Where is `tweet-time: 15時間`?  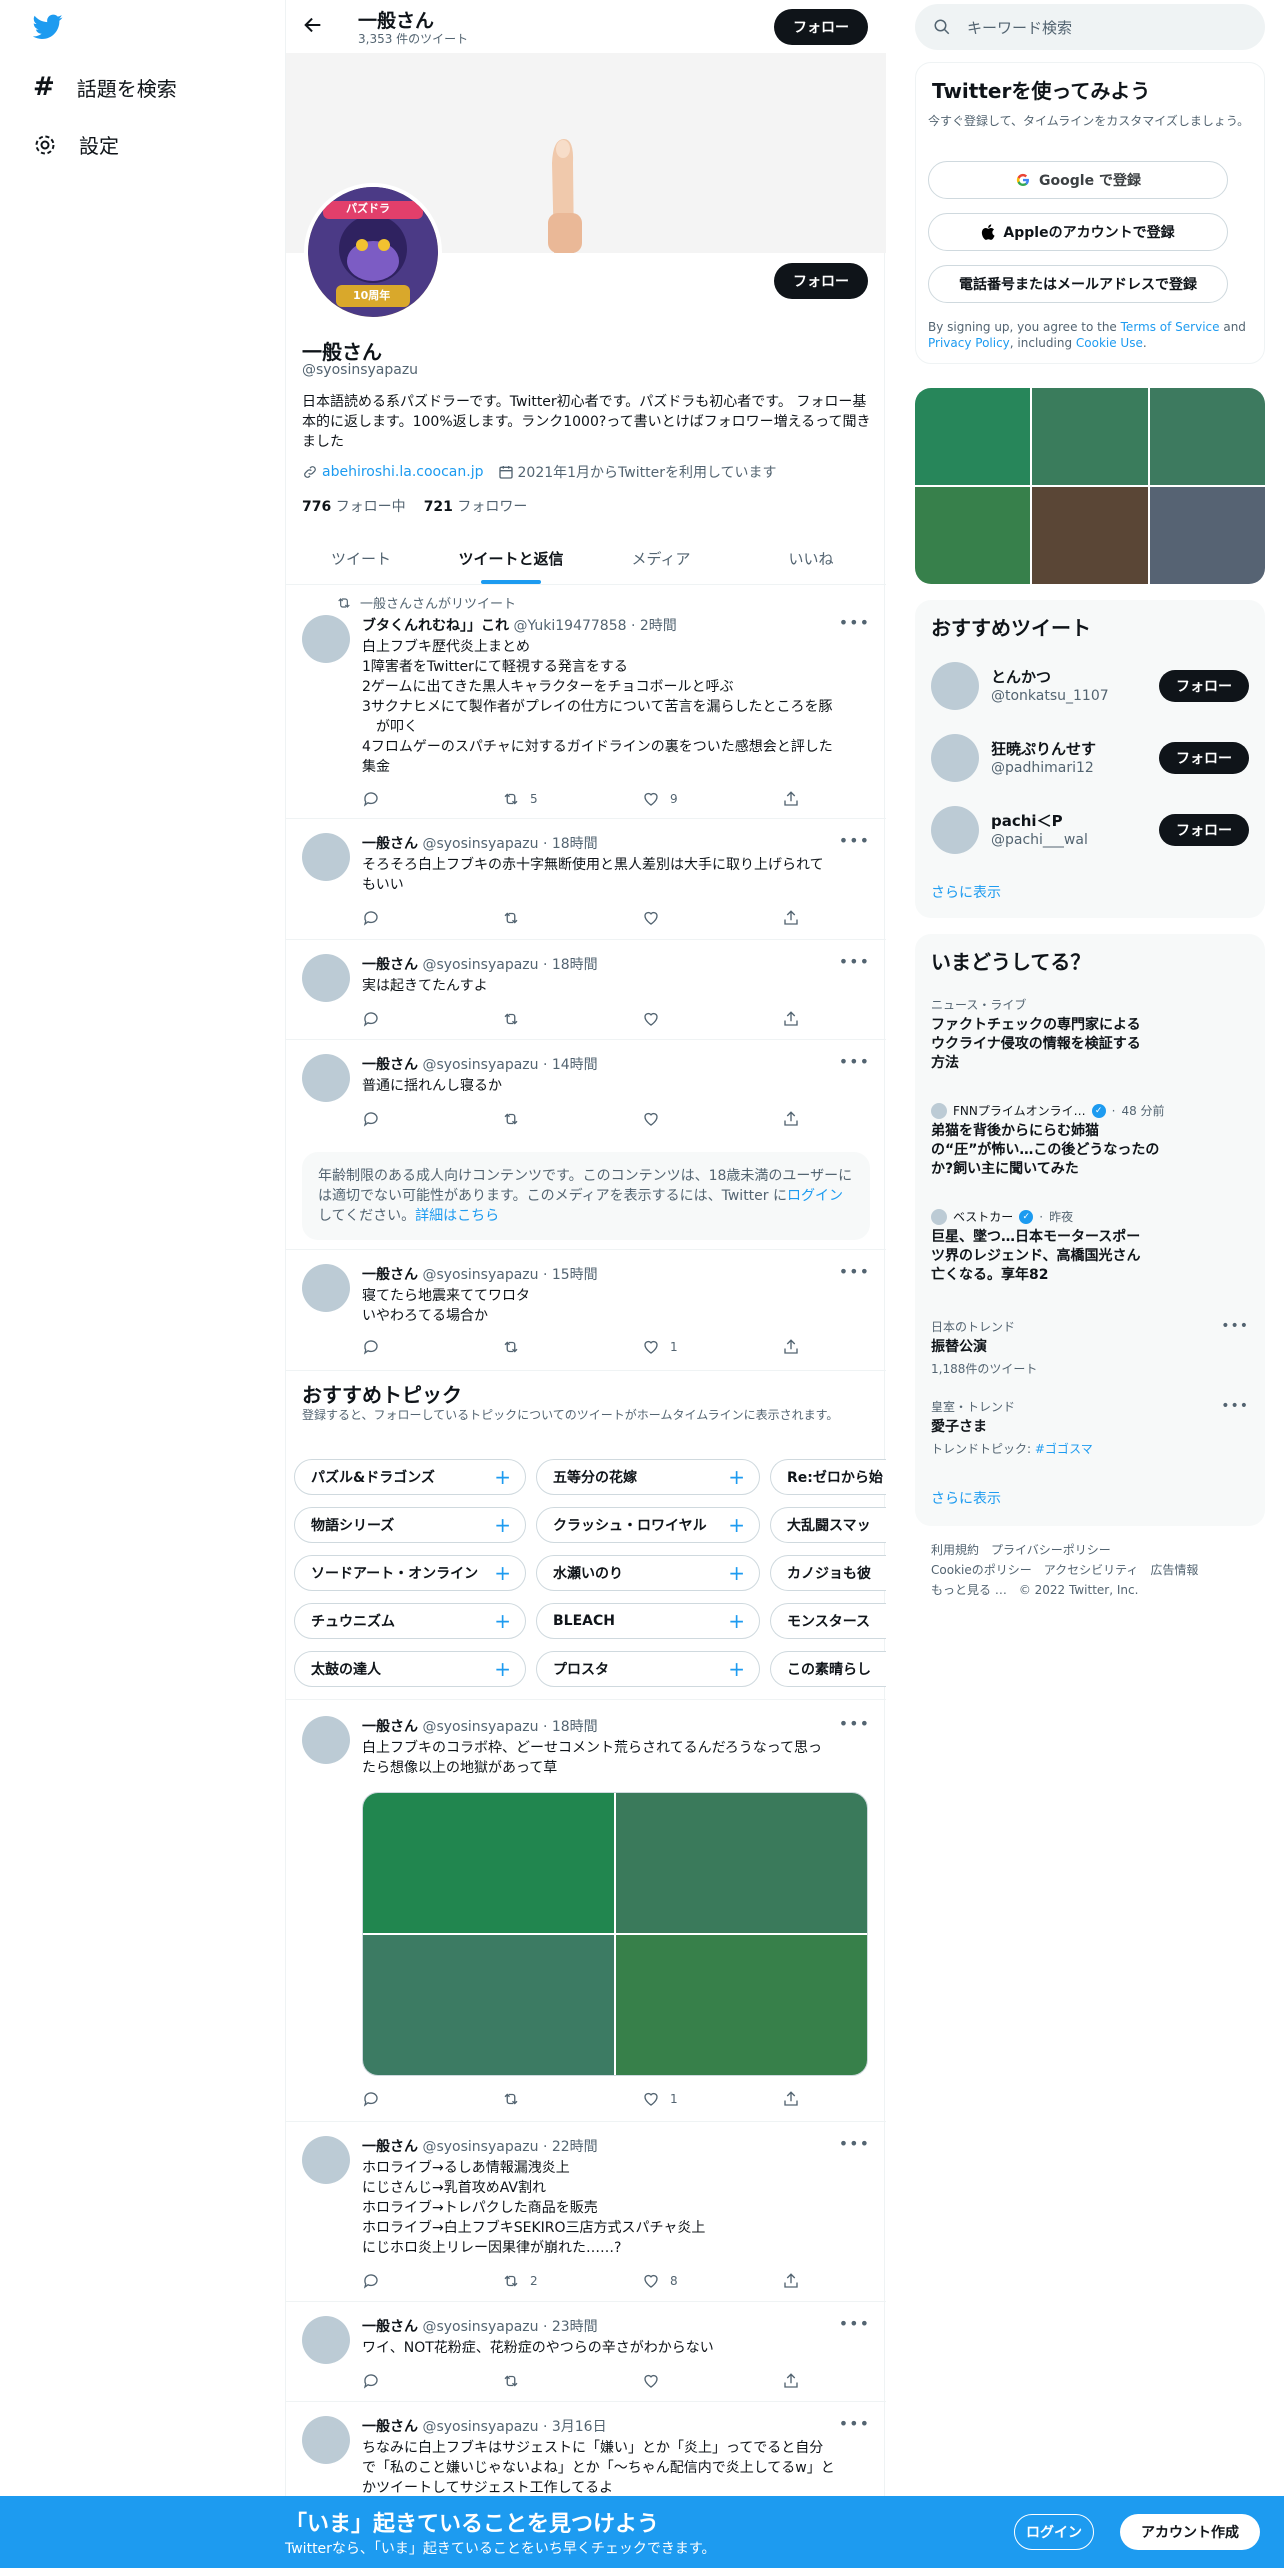 tweet-time: 15時間 is located at coordinates (575, 1275).